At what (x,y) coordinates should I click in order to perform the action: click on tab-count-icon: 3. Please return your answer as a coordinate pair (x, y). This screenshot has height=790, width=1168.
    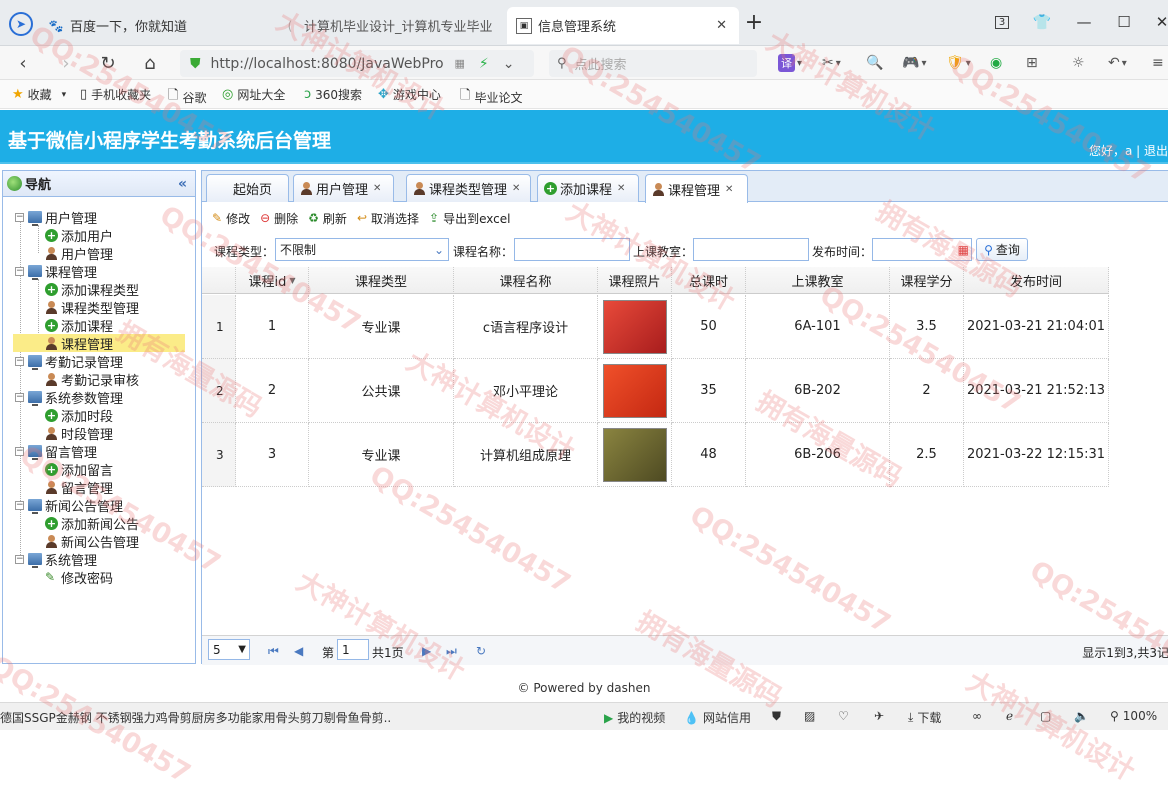
    Looking at the image, I should click on (1002, 22).